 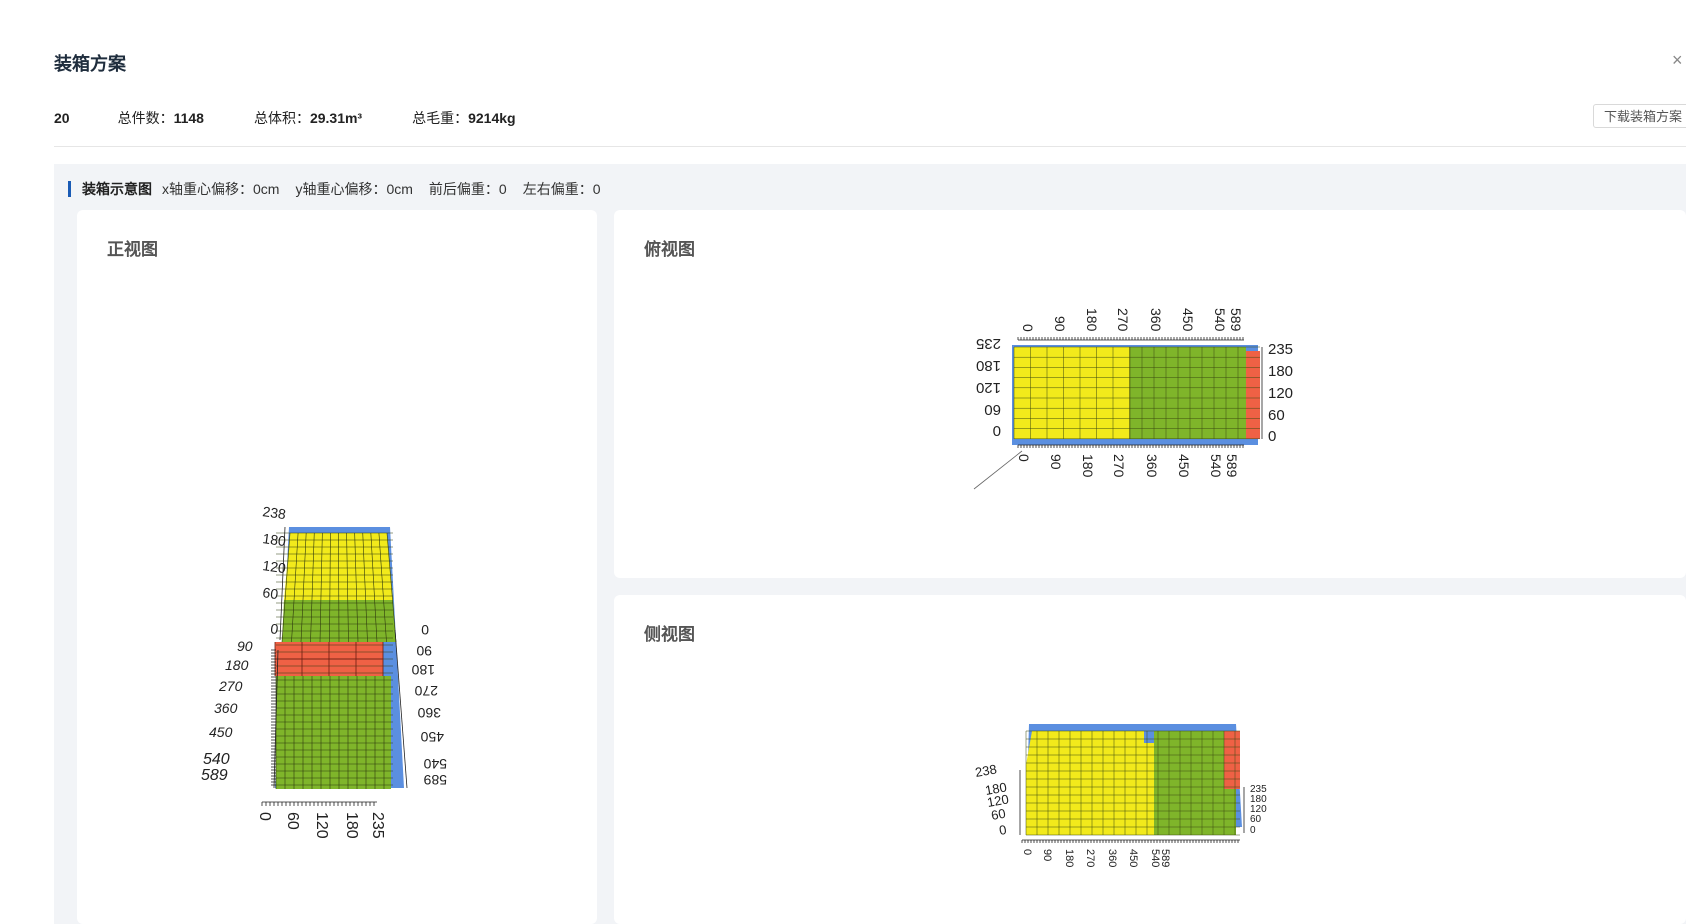 I want to click on top-width-tick-label-right: 120, so click(x=1280, y=393).